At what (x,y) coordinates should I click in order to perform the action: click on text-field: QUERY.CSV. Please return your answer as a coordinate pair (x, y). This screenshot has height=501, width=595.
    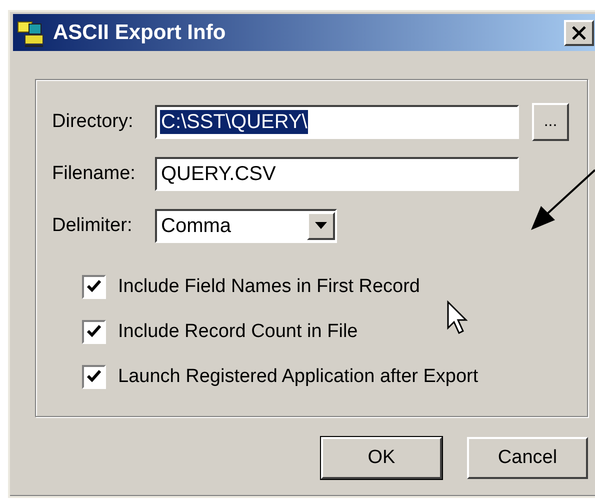
    Looking at the image, I should click on (337, 173).